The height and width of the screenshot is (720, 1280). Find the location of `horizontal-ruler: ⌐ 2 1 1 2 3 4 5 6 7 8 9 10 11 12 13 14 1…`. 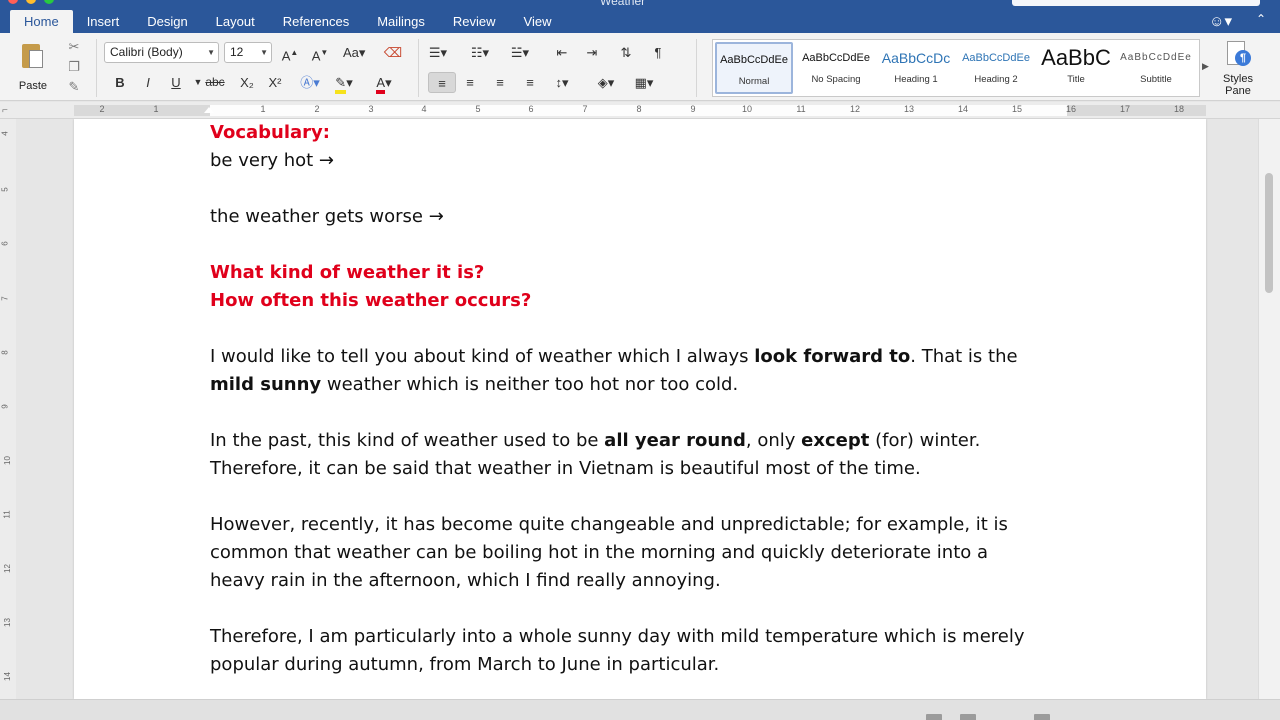

horizontal-ruler: ⌐ 2 1 1 2 3 4 5 6 7 8 9 10 11 12 13 14 1… is located at coordinates (640, 110).